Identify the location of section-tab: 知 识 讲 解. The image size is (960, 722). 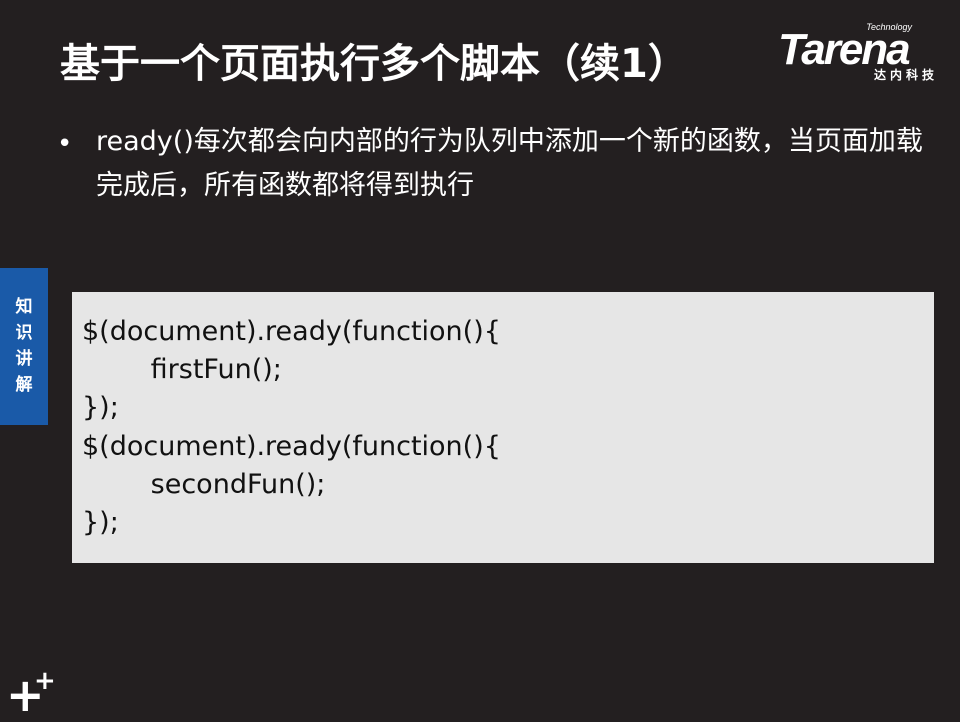
(24, 346).